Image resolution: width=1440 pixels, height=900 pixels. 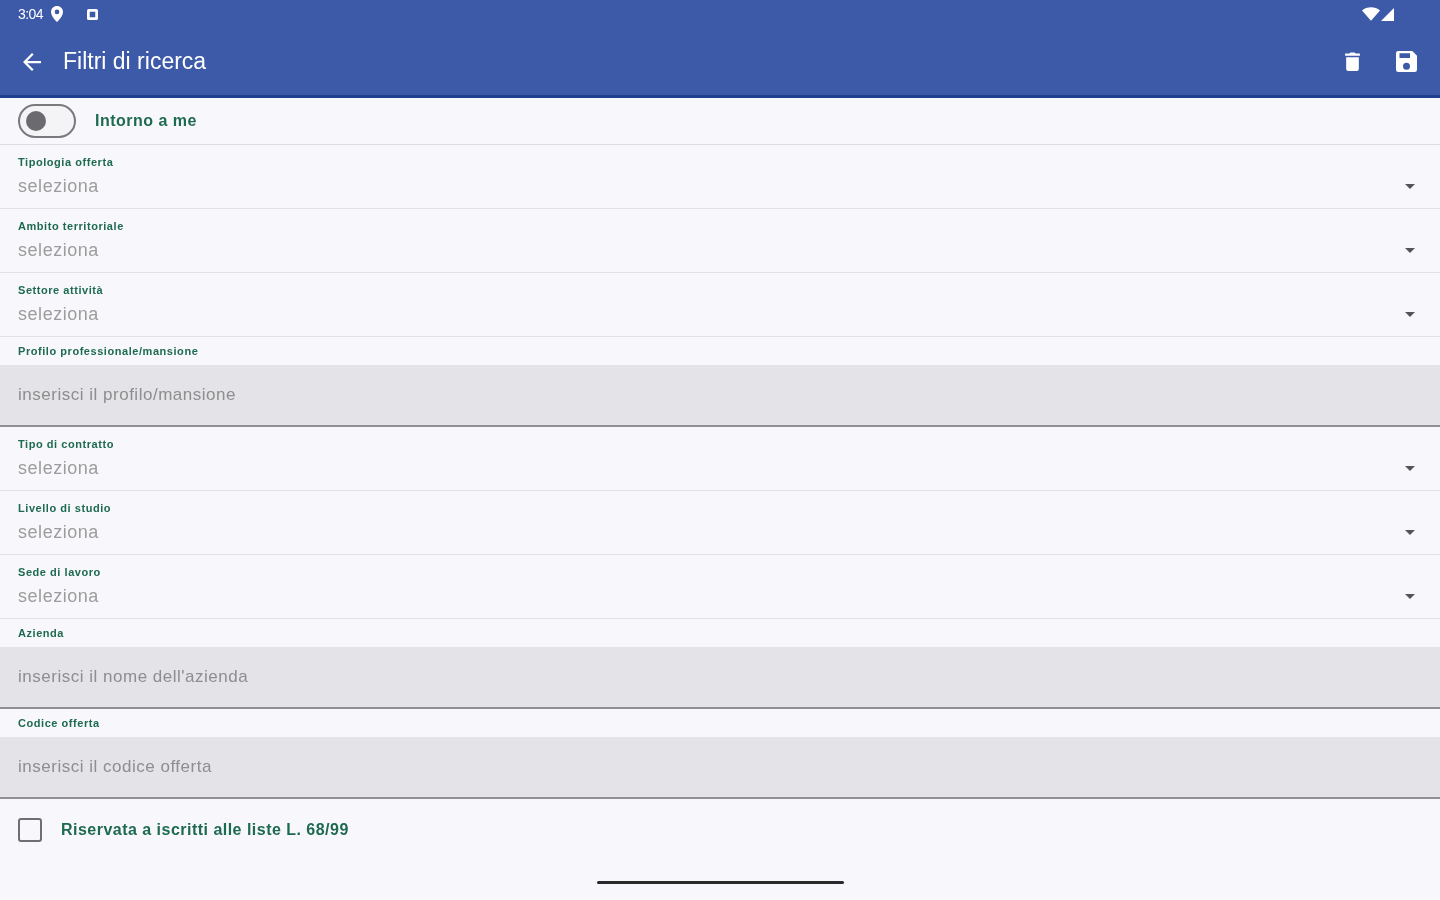 What do you see at coordinates (66, 162) in the screenshot?
I see `field-label: Tipologia offerta` at bounding box center [66, 162].